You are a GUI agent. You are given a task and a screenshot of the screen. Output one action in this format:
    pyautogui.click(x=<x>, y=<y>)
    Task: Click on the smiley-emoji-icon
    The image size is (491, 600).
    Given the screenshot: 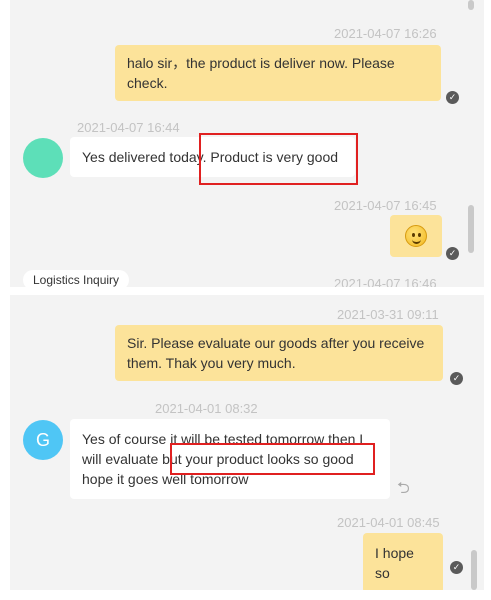 What is the action you would take?
    pyautogui.click(x=416, y=236)
    